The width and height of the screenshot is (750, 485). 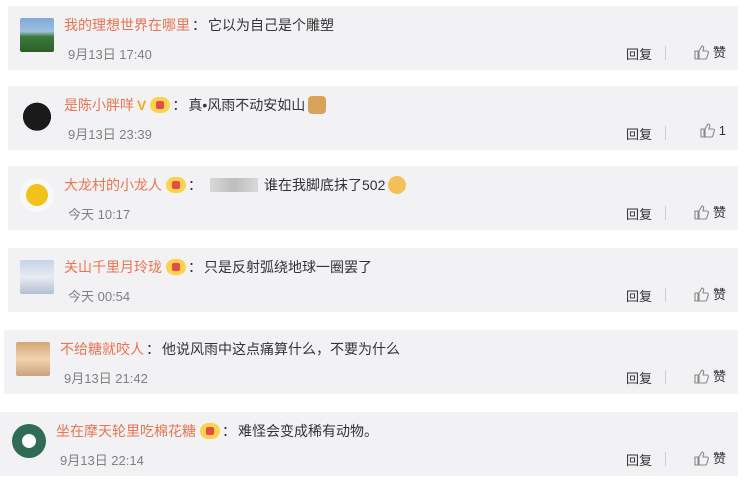 What do you see at coordinates (99, 214) in the screenshot?
I see `comment-time: 今天 10:17` at bounding box center [99, 214].